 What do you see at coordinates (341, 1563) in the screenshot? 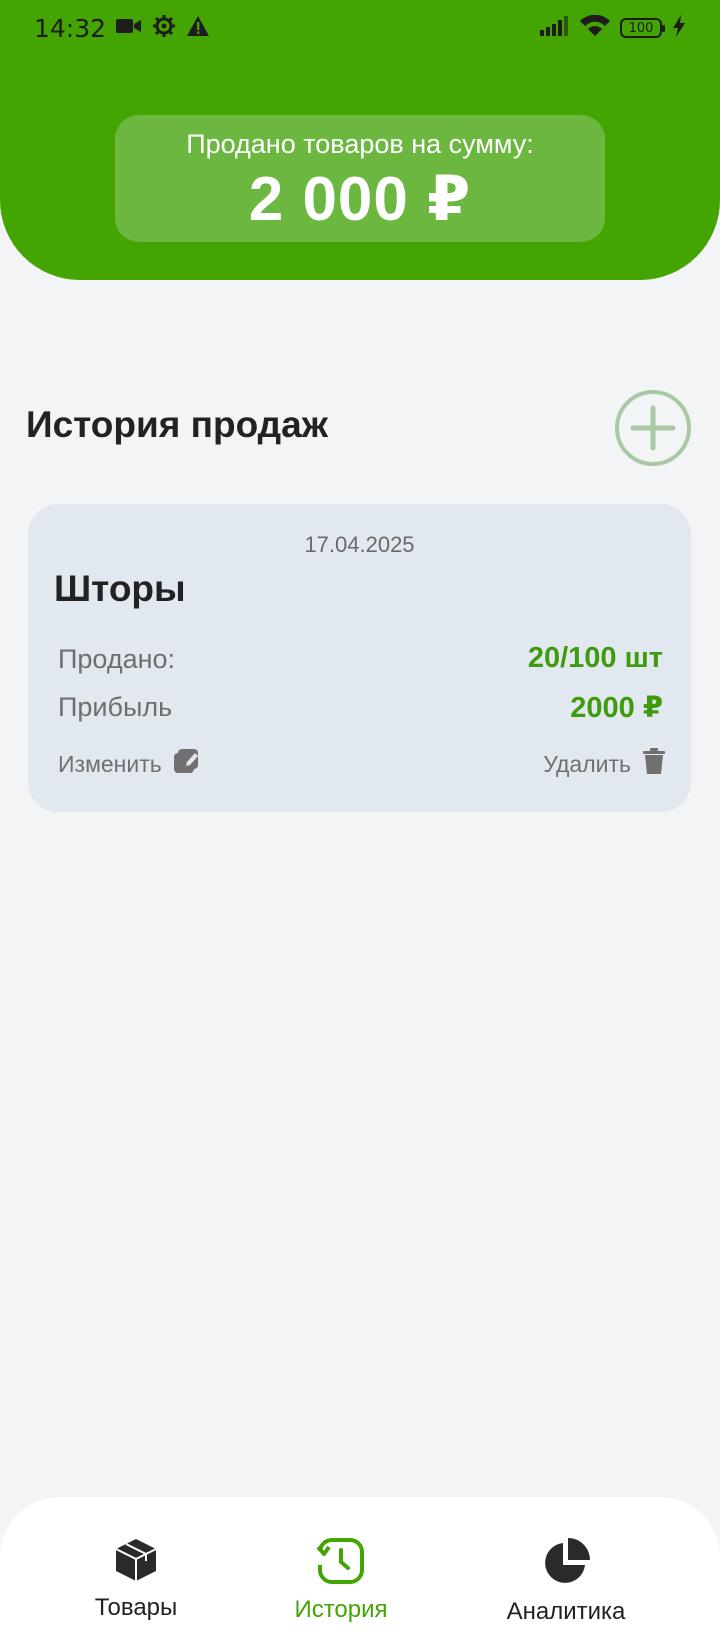
I see `history-icon` at bounding box center [341, 1563].